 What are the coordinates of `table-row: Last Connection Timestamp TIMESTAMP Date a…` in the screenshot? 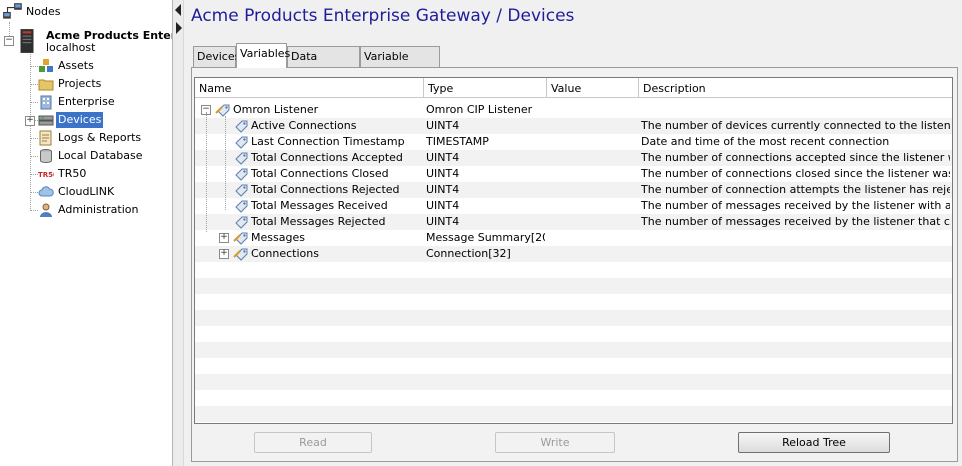 It's located at (573, 142).